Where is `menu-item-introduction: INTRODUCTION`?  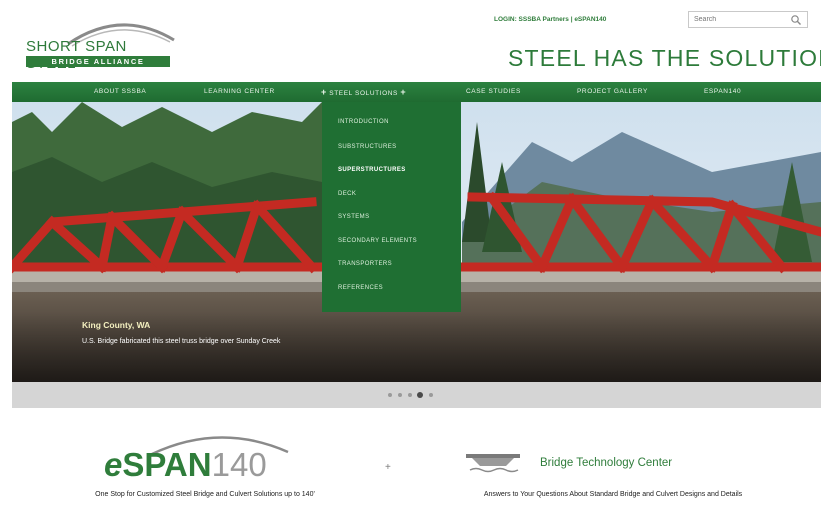 menu-item-introduction: INTRODUCTION is located at coordinates (363, 122).